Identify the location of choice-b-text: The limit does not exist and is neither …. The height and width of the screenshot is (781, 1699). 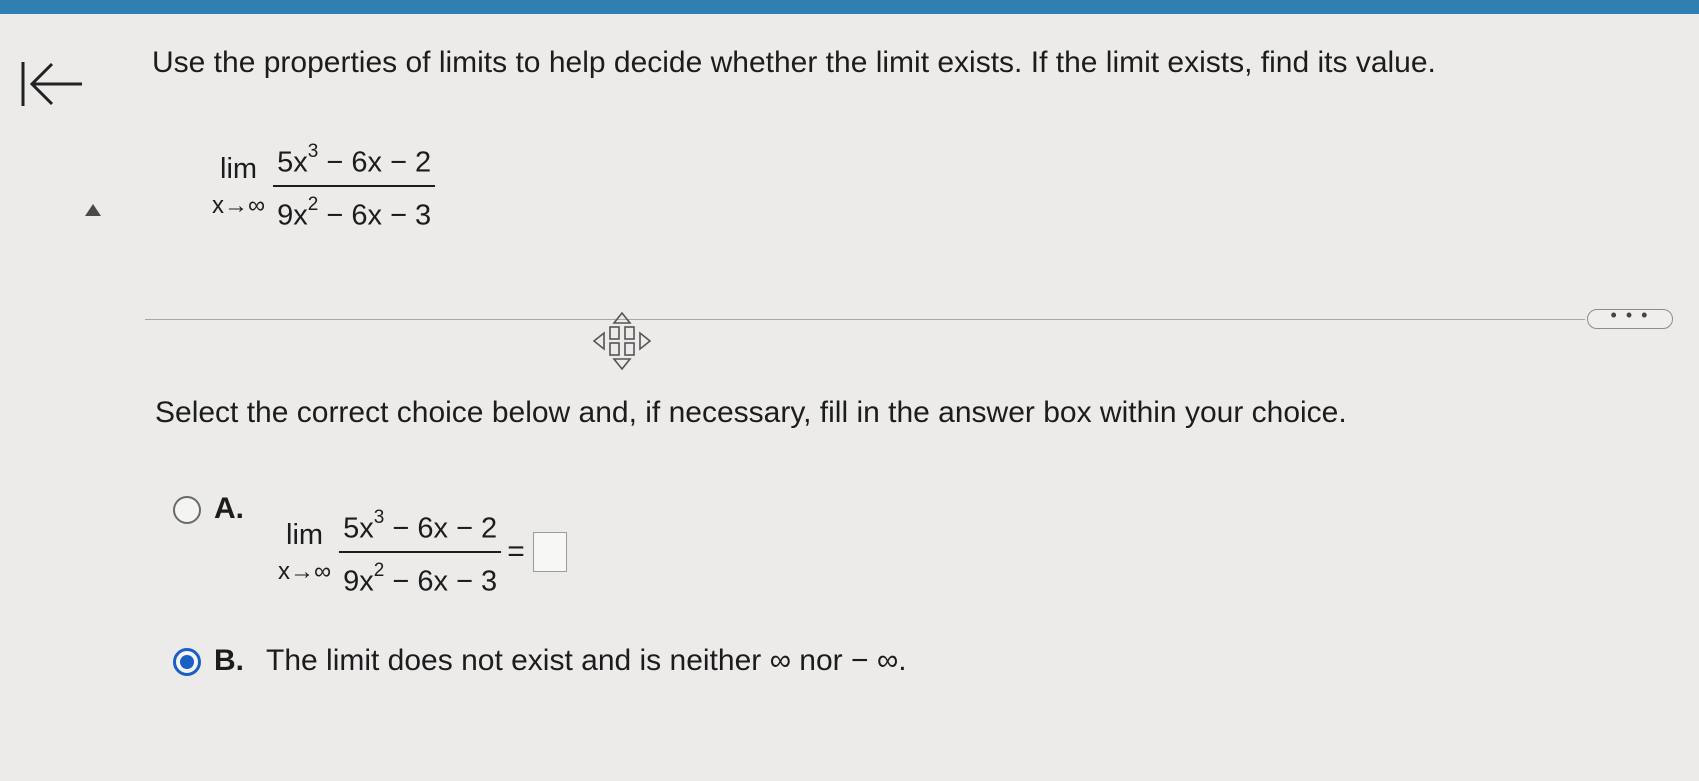
(586, 660).